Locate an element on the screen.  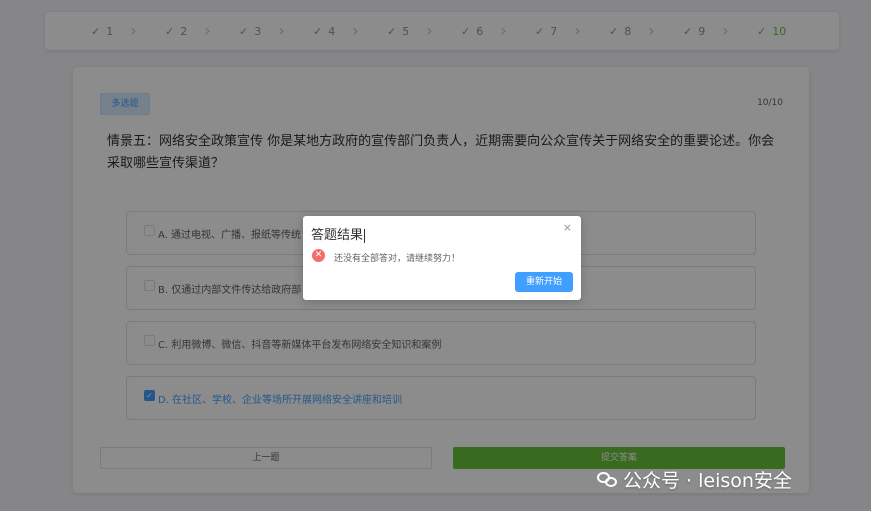
restart-button: 重新开始 is located at coordinates (544, 282).